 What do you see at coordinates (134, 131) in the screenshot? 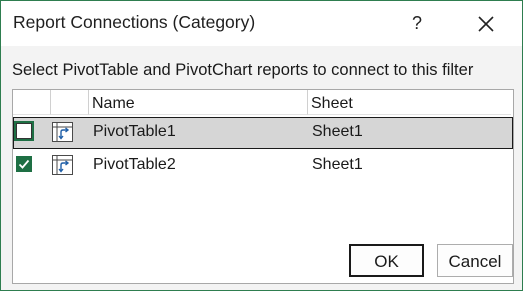
I see `row-name: PivotTable1` at bounding box center [134, 131].